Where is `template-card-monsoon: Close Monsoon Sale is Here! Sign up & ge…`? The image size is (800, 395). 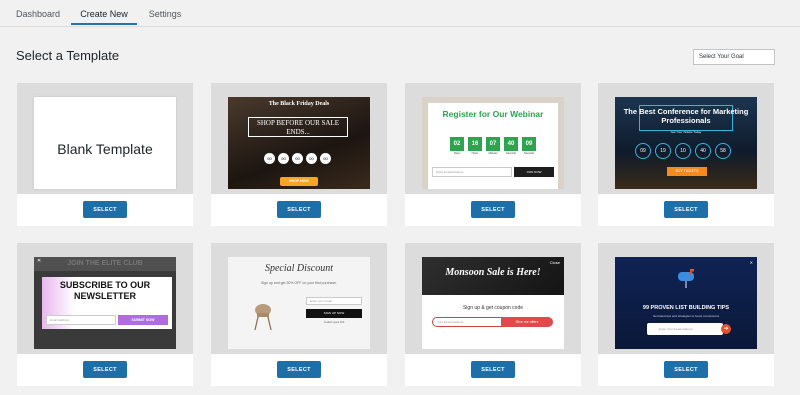
template-card-monsoon: Close Monsoon Sale is Here! Sign up & ge… is located at coordinates (493, 314).